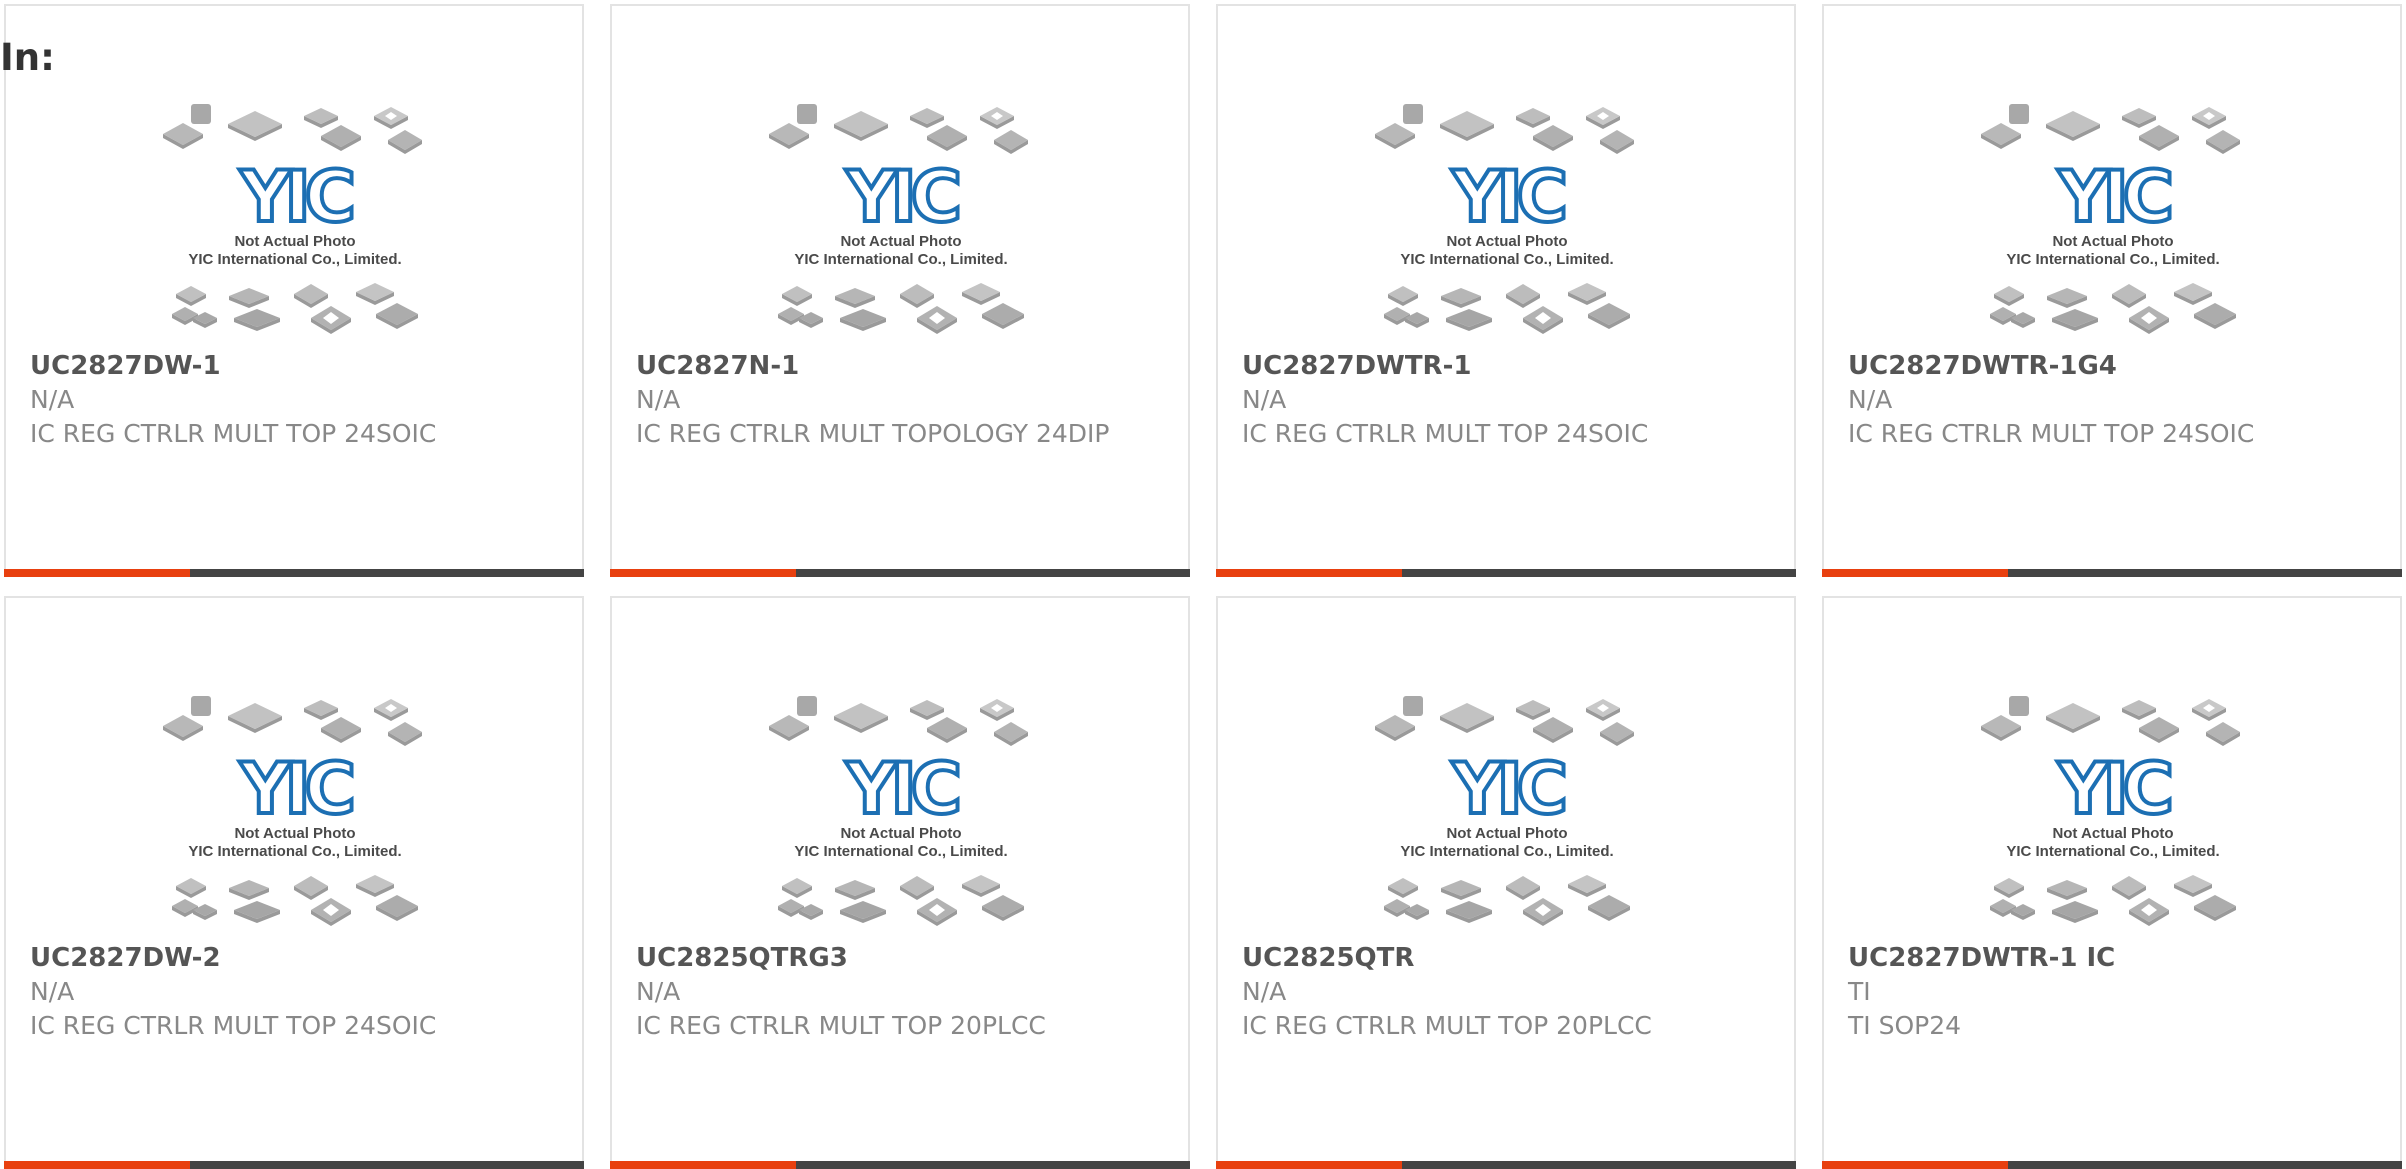 The image size is (2406, 1169). I want to click on results-heading: In:, so click(27, 57).